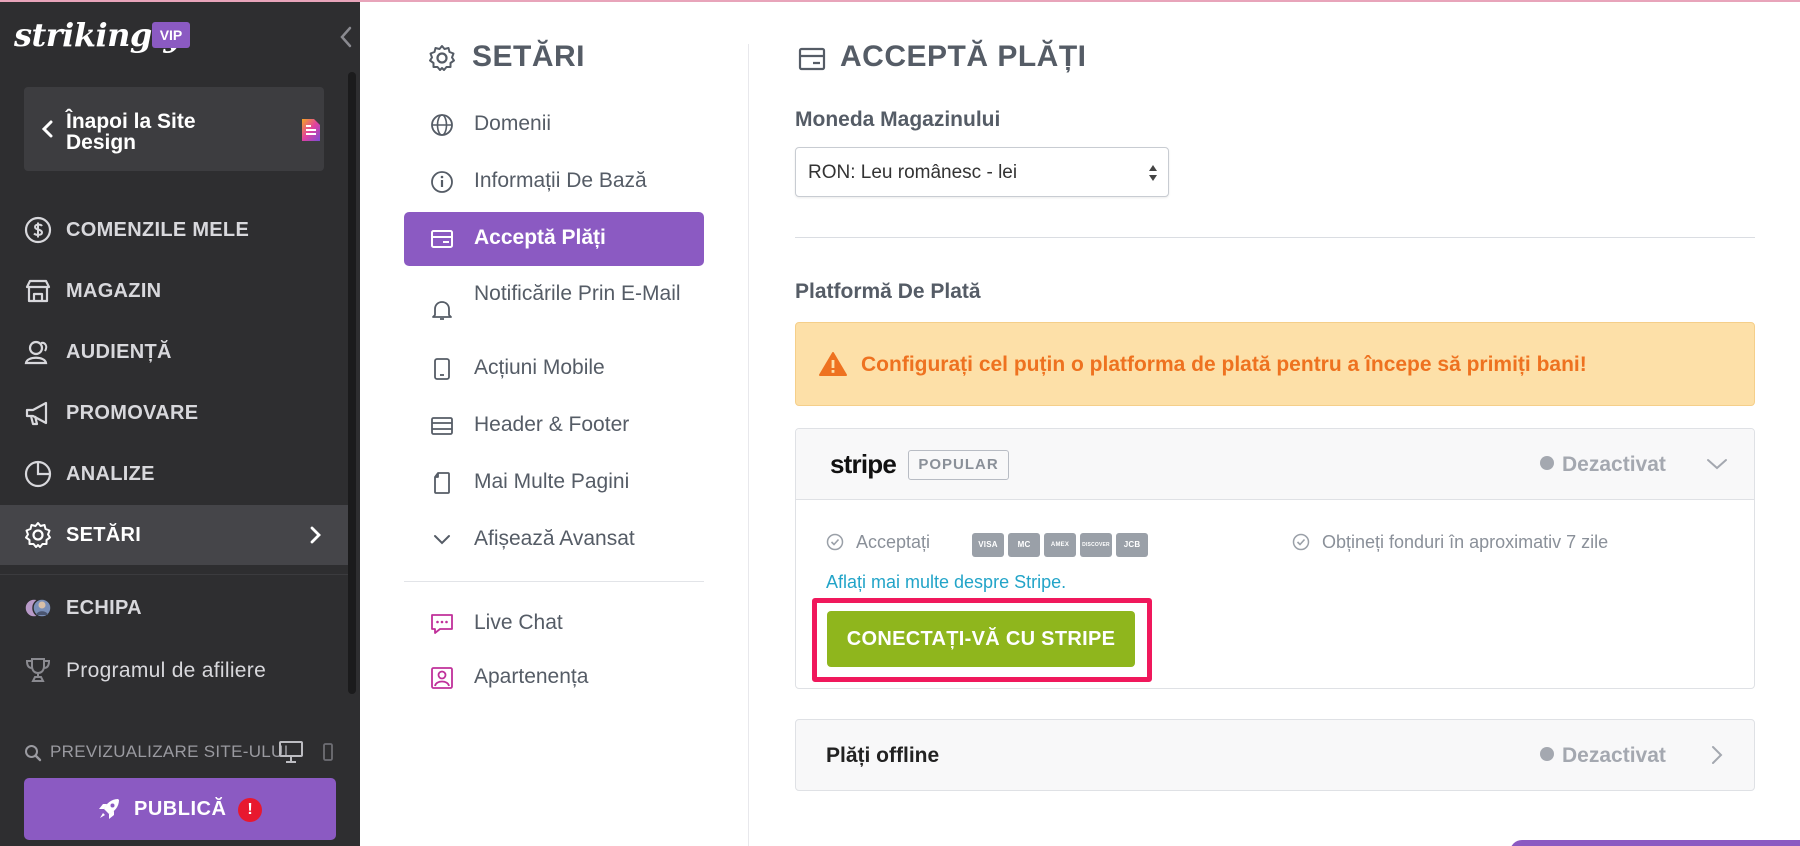  What do you see at coordinates (109, 809) in the screenshot?
I see `rocket-icon` at bounding box center [109, 809].